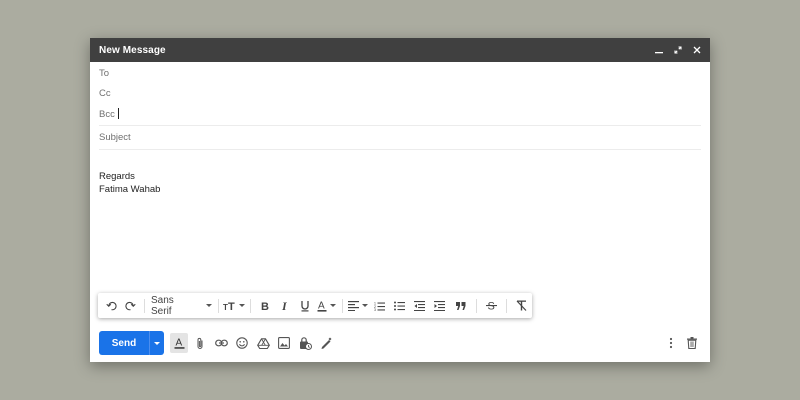 Image resolution: width=800 pixels, height=400 pixels. I want to click on signature-icon, so click(326, 343).